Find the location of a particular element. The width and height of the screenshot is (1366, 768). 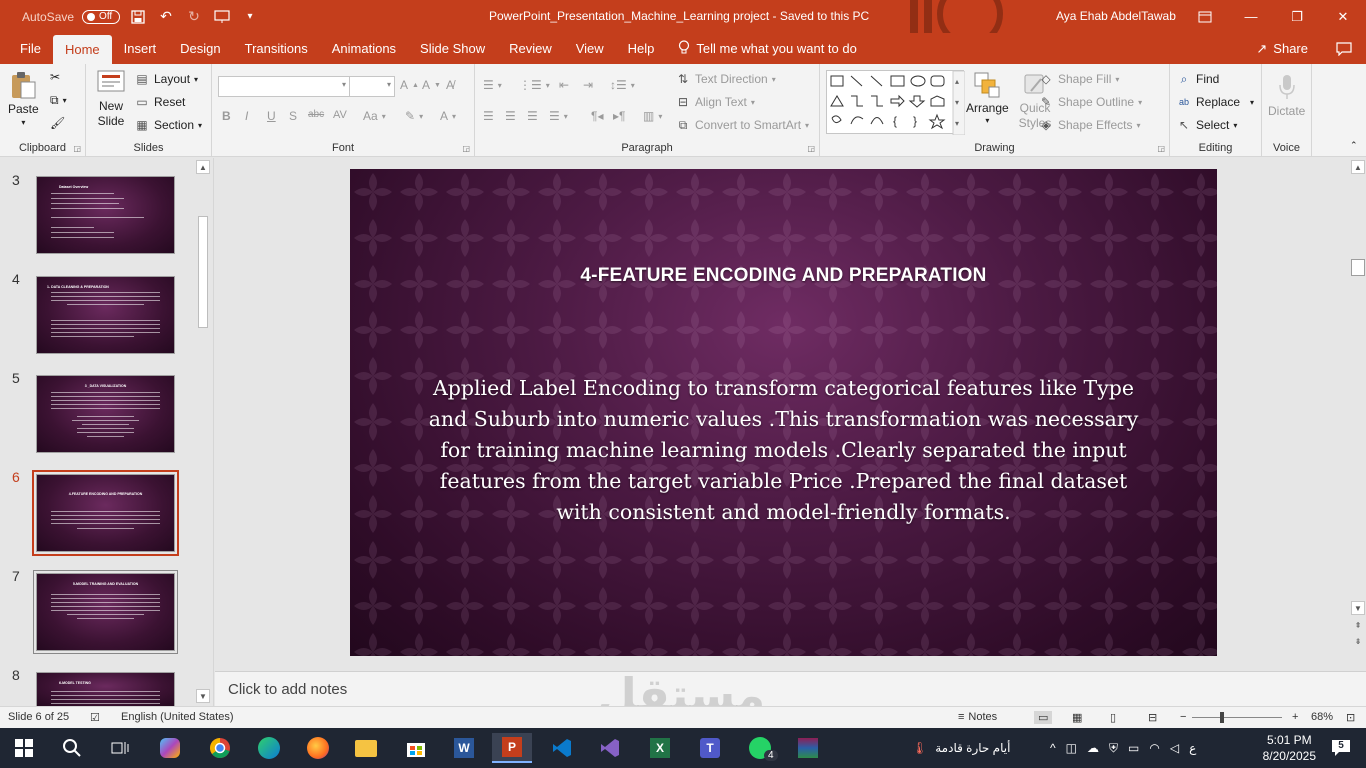

font-launcher-icon: ◲ is located at coordinates (466, 148).